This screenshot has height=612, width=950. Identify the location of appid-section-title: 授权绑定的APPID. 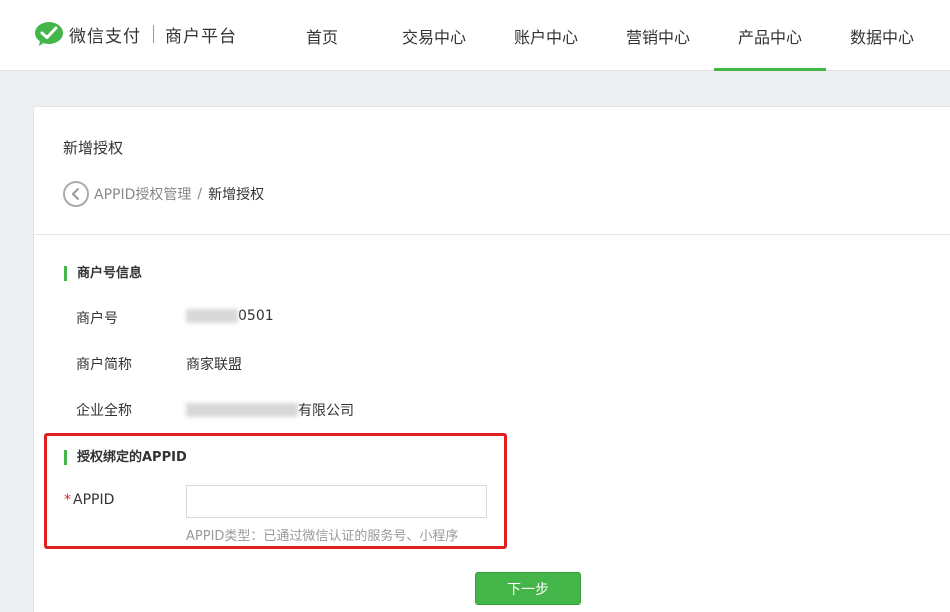
(125, 457).